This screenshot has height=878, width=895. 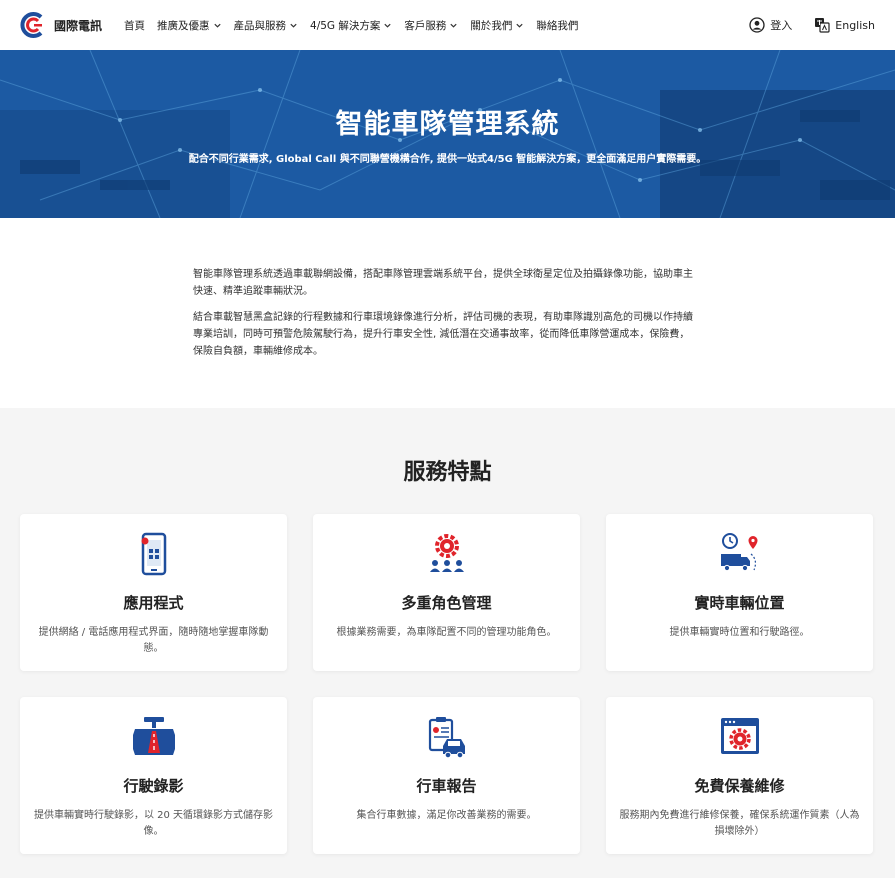 I want to click on feature-title: 行駛錄影, so click(x=153, y=786).